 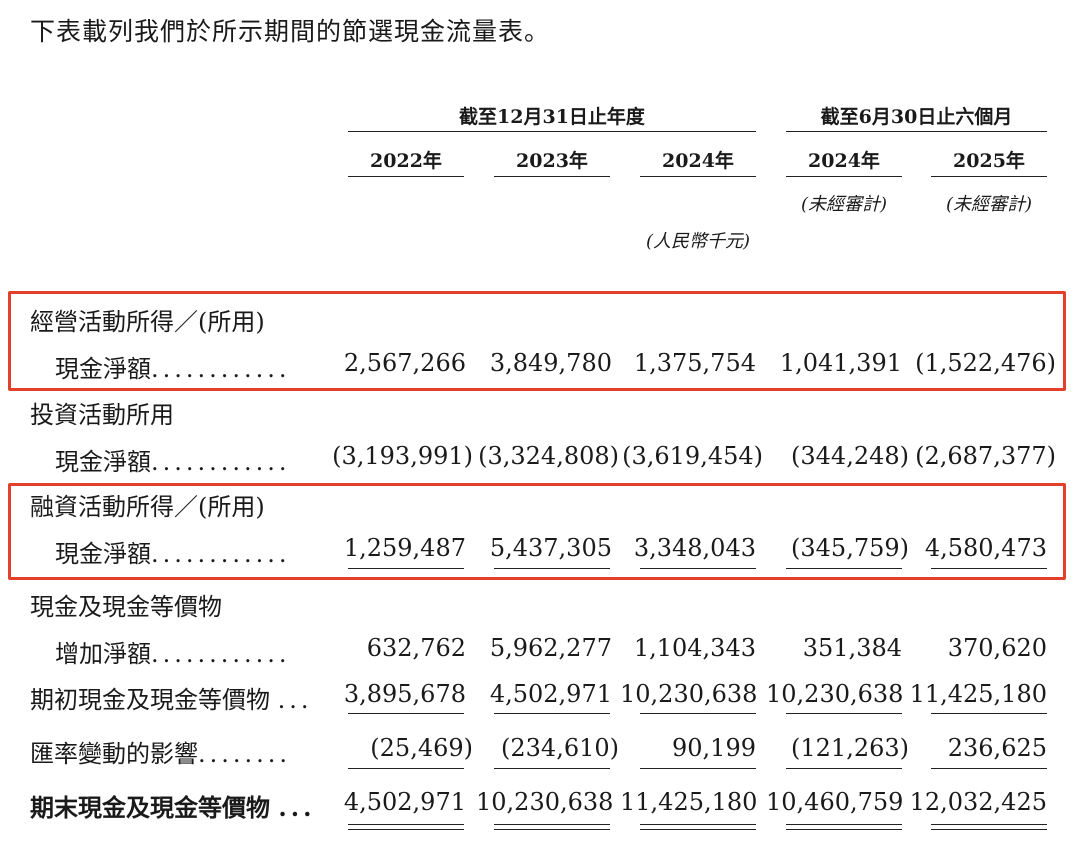 I want to click on year-header-2025-h1: 2025年, so click(x=989, y=161).